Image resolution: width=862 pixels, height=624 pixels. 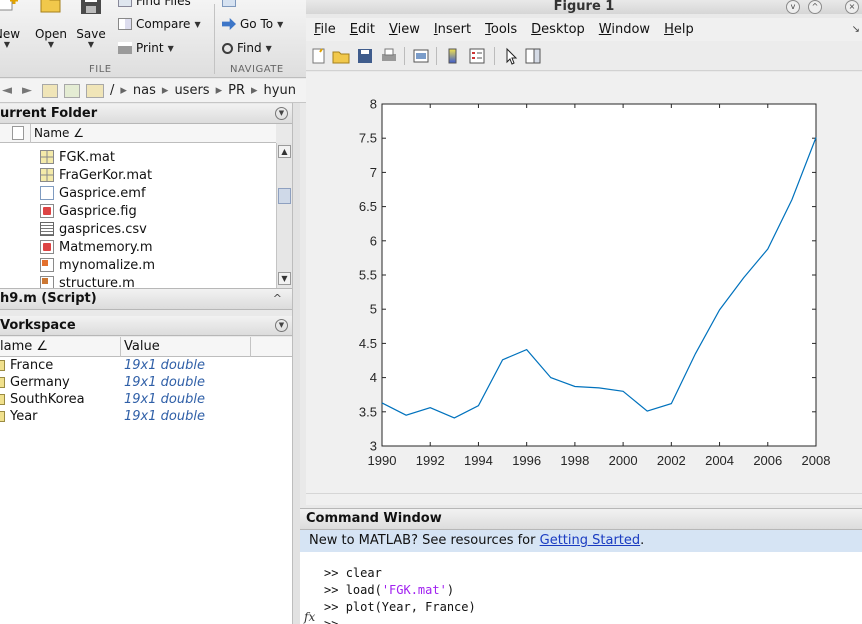 What do you see at coordinates (793, 7) in the screenshot?
I see `minimize-icon: v` at bounding box center [793, 7].